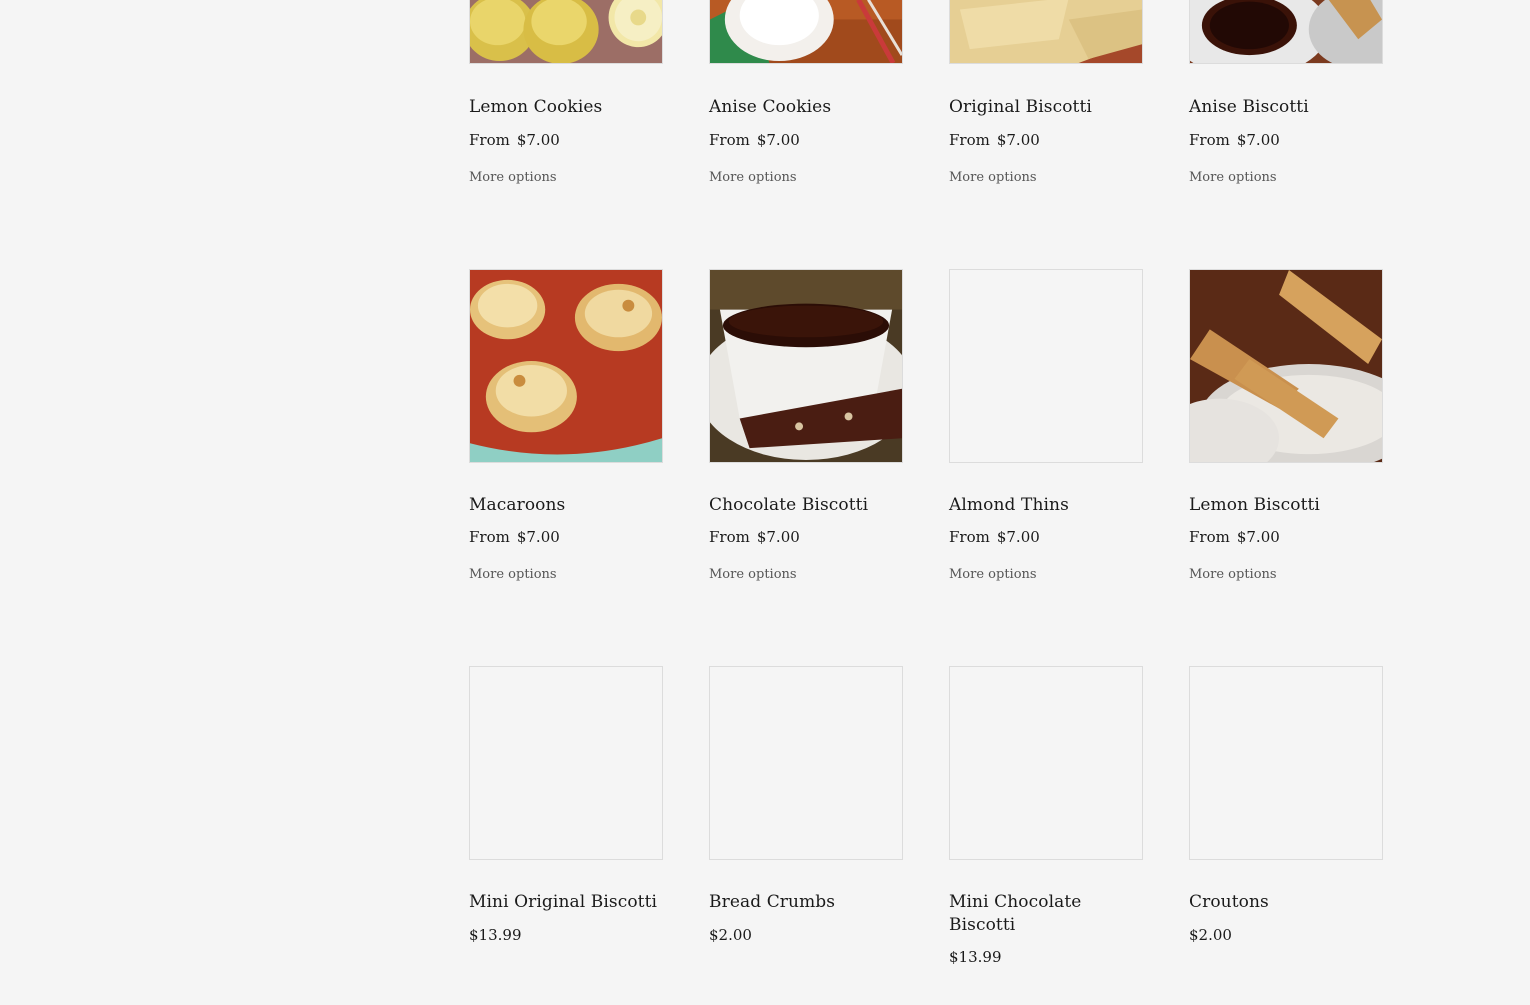  I want to click on anise-biscotti-photo, so click(1286, 32).